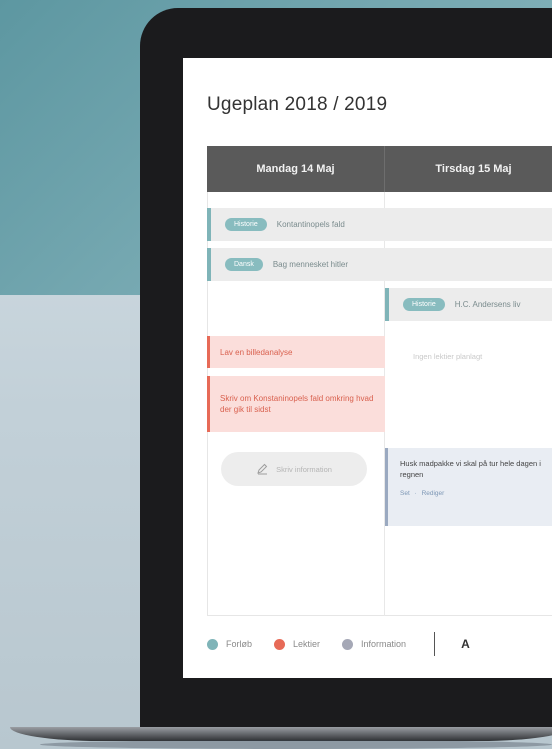 The image size is (552, 749). Describe the element at coordinates (465, 644) in the screenshot. I see `legend-cut-text: A` at that location.